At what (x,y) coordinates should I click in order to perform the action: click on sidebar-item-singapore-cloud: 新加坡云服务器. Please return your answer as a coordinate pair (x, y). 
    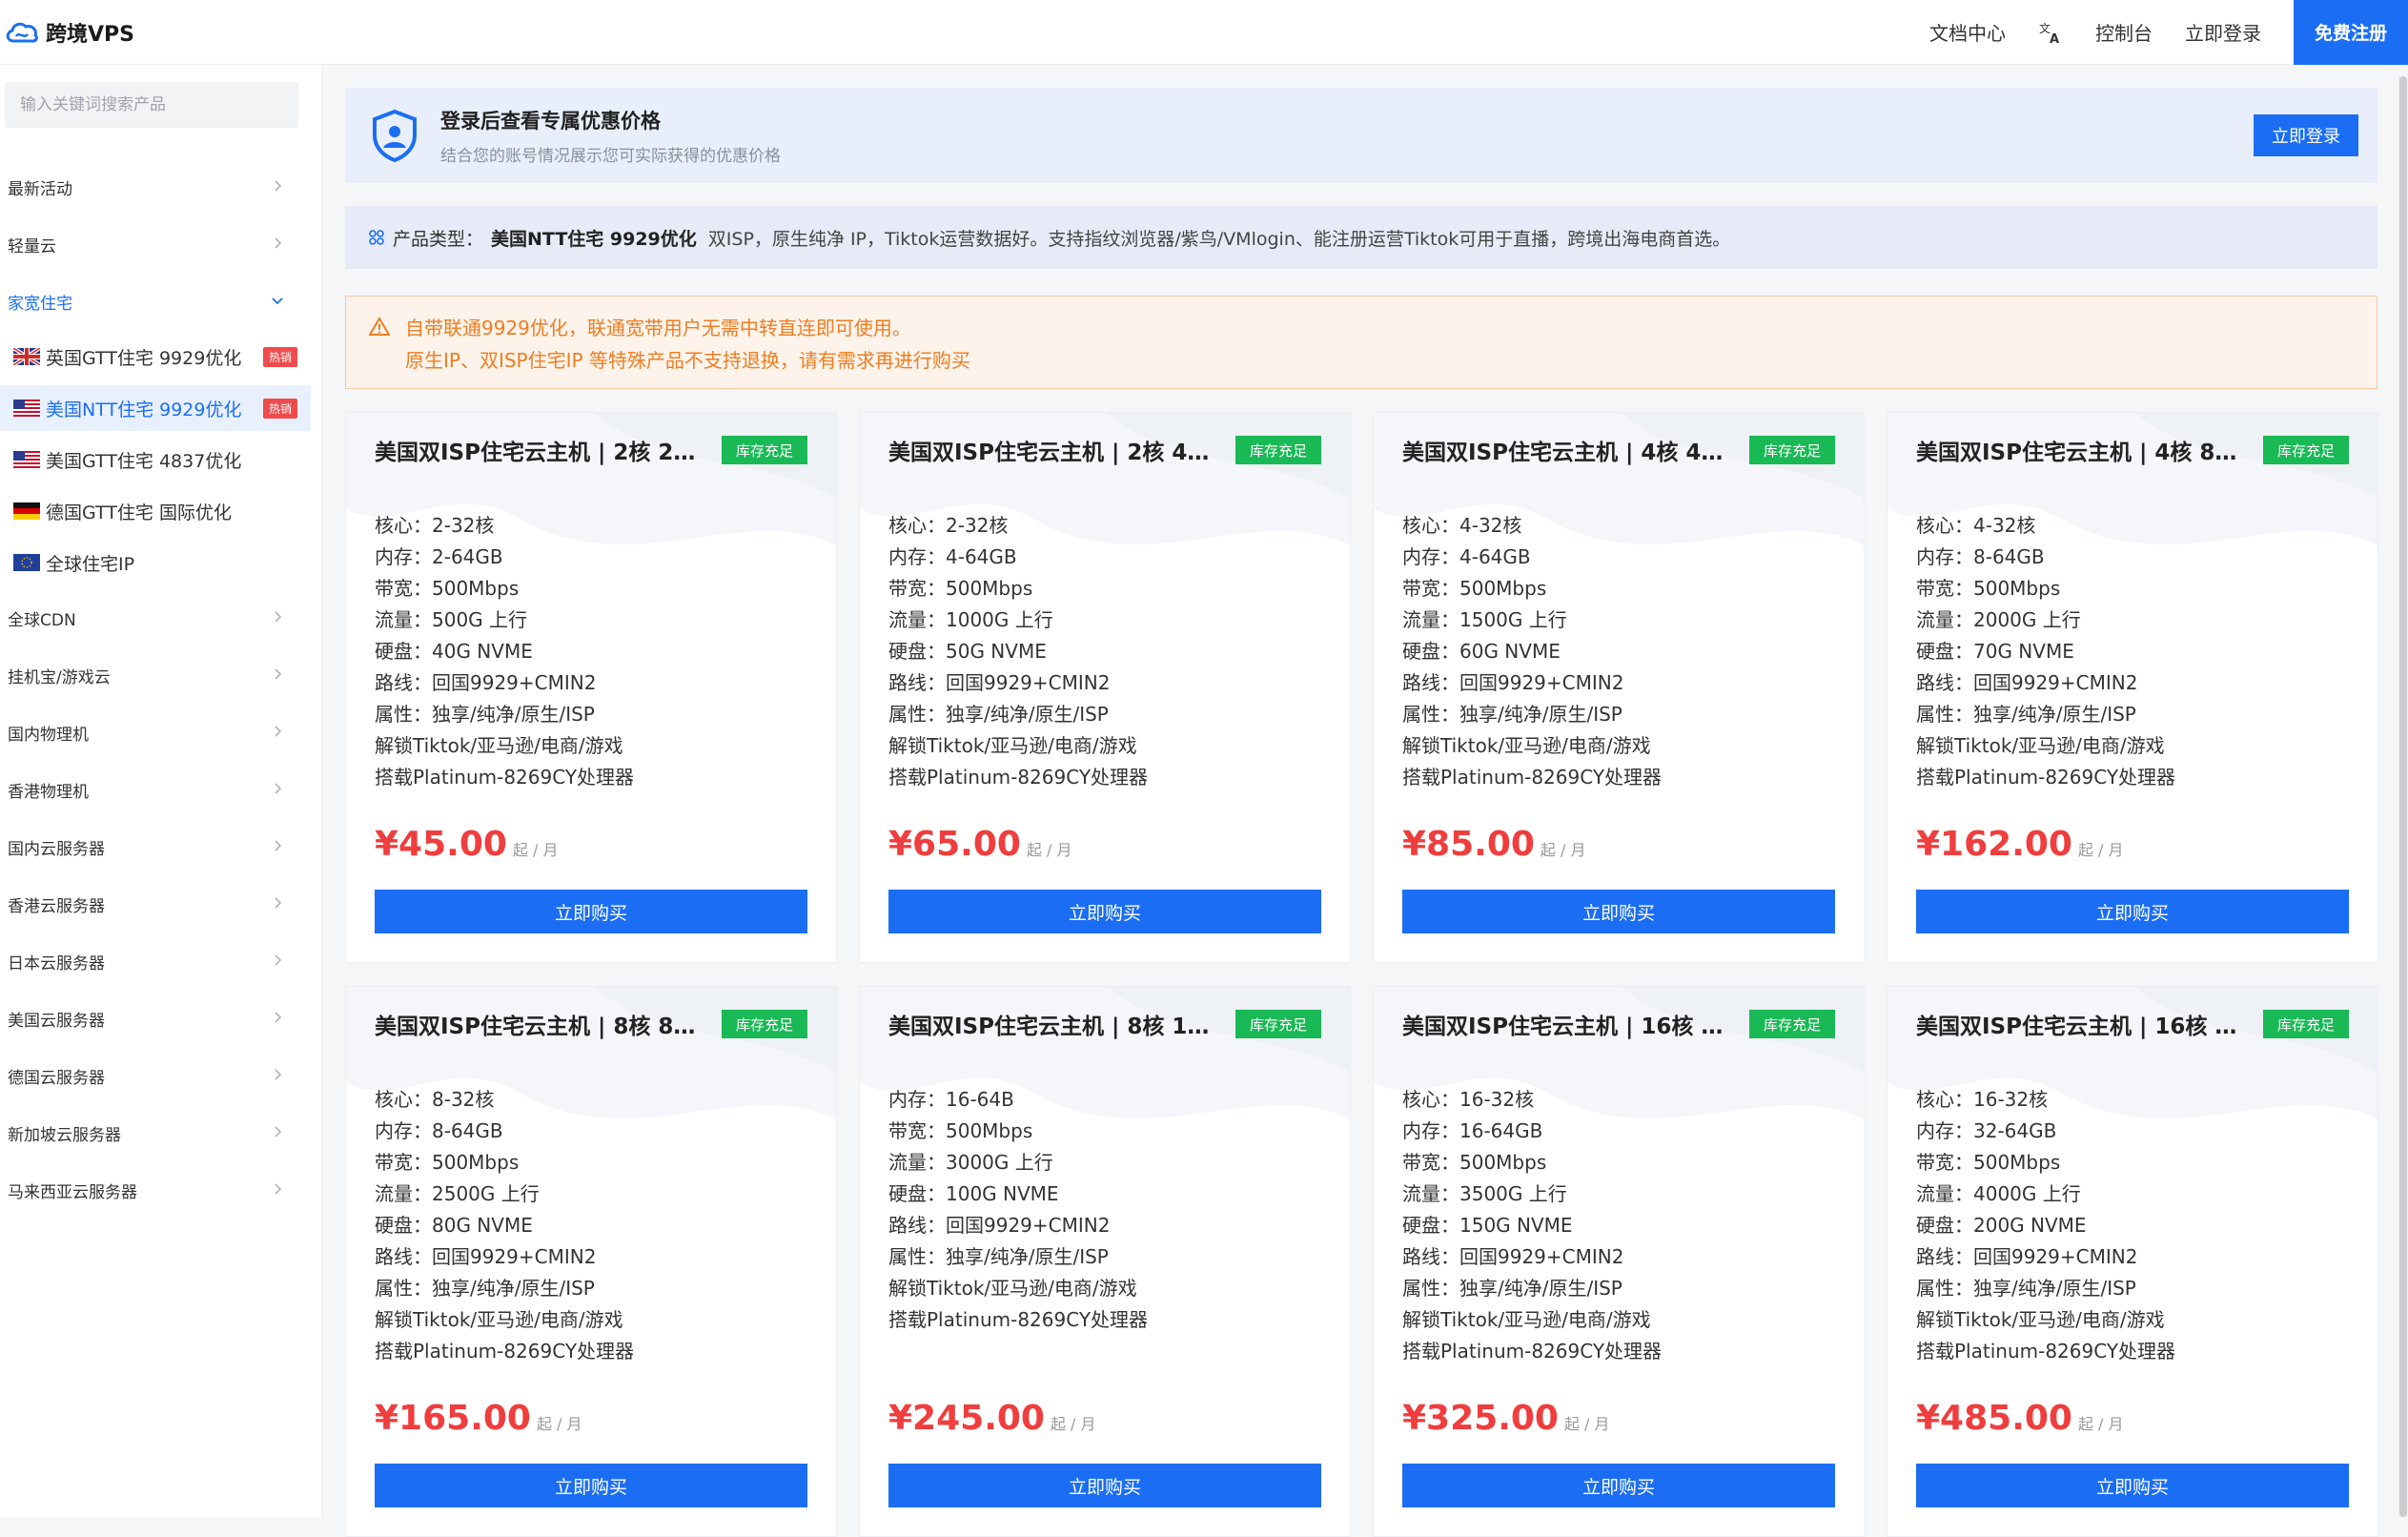
    Looking at the image, I should click on (152, 1133).